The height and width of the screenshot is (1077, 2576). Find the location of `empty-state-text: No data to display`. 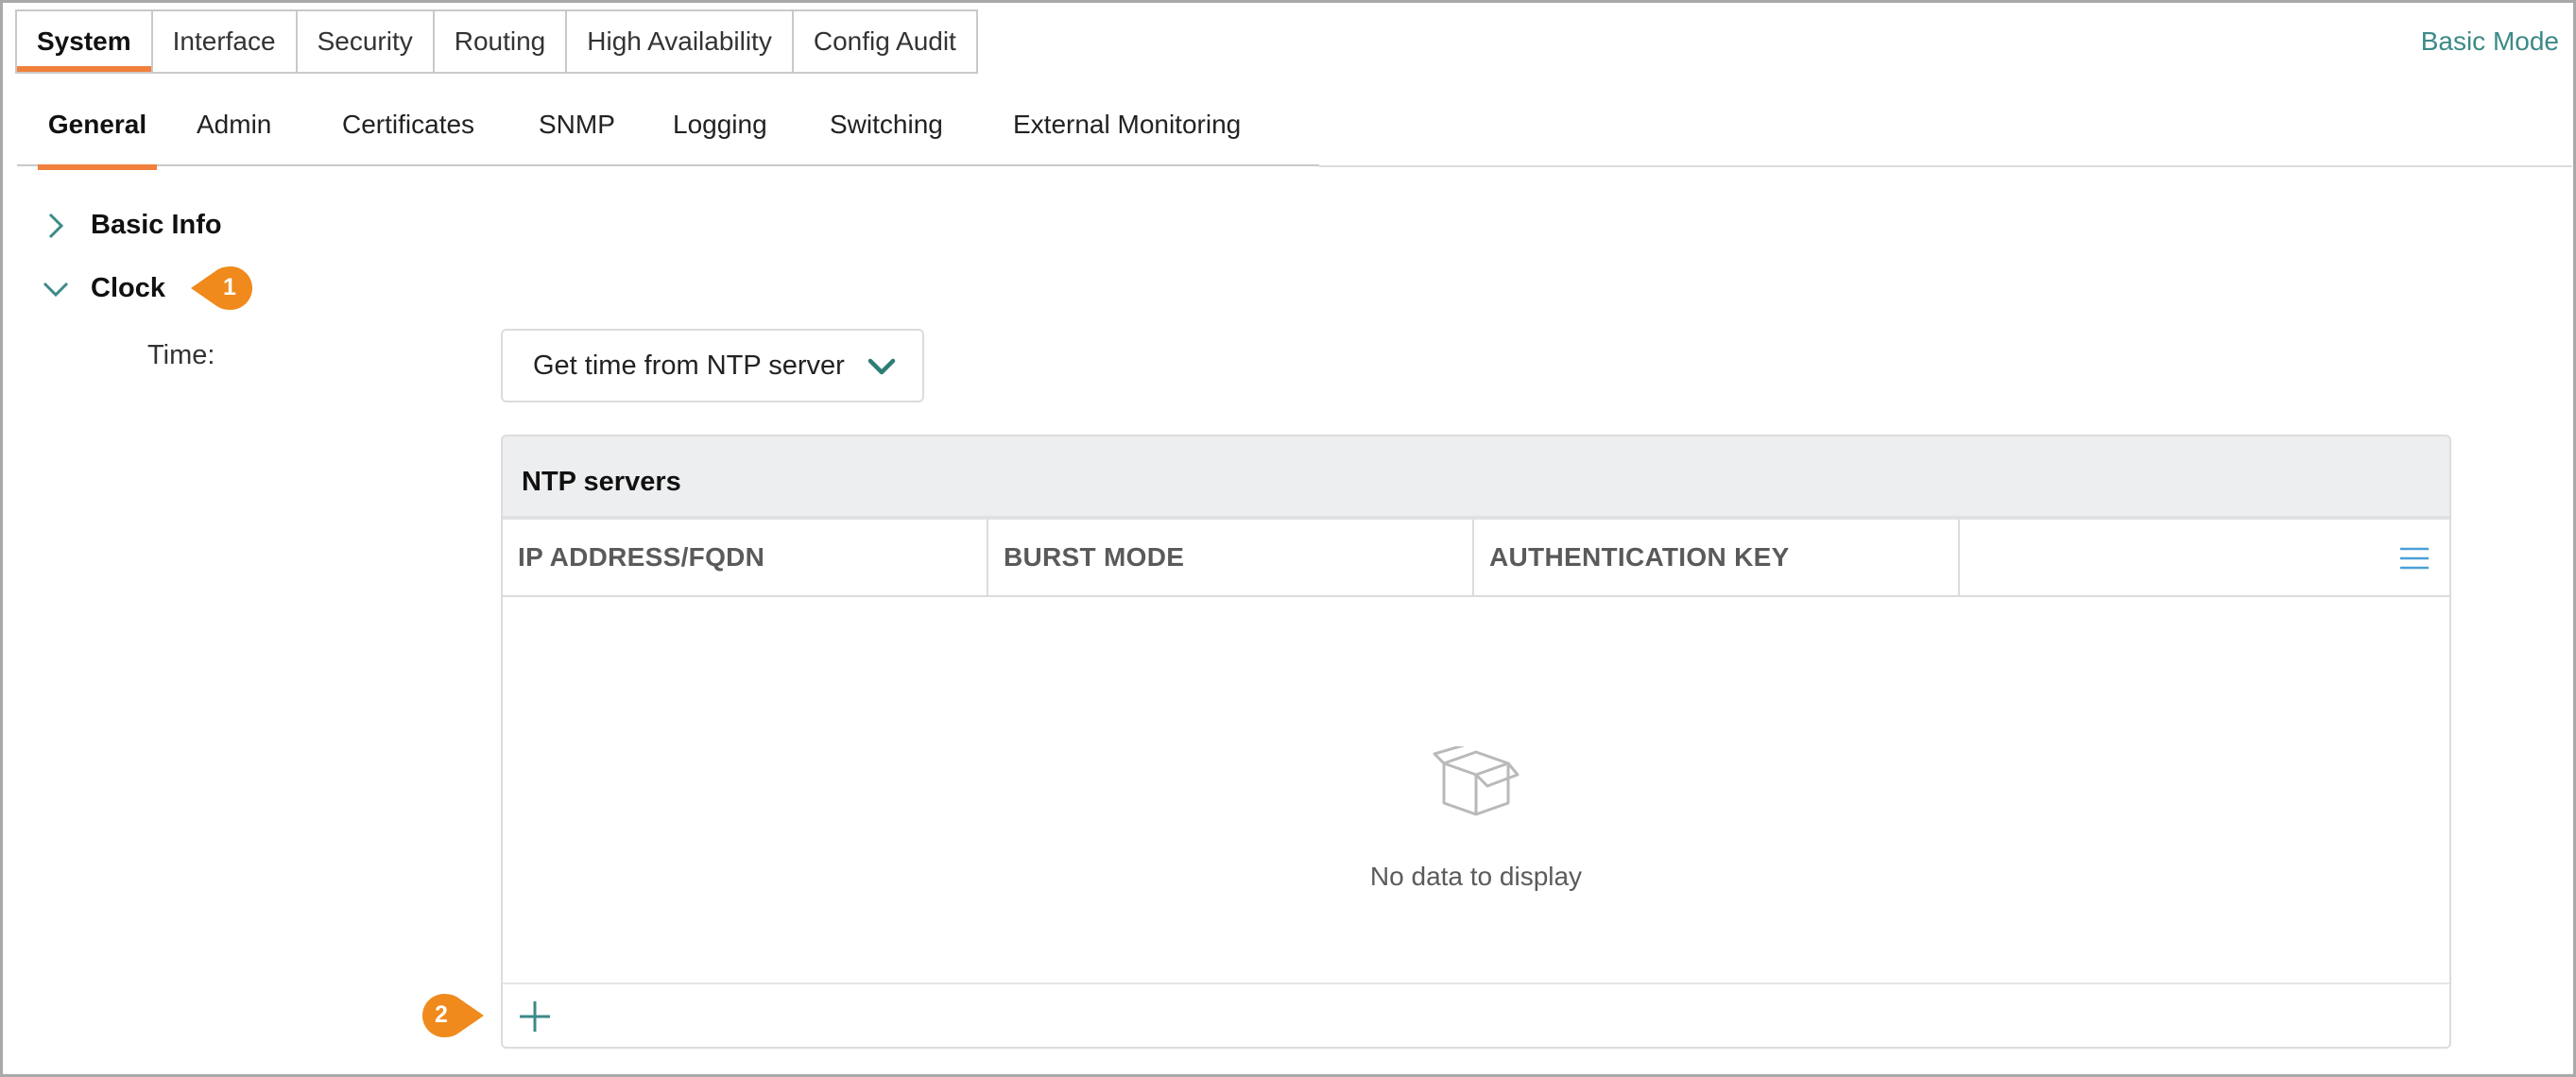

empty-state-text: No data to display is located at coordinates (1476, 876).